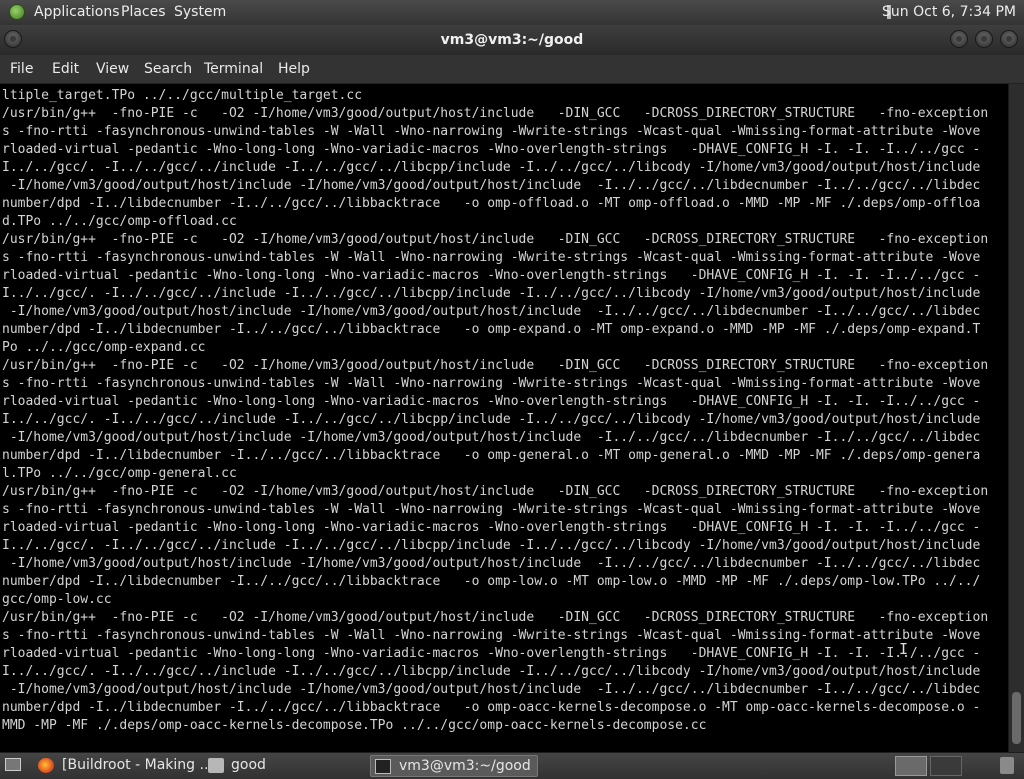 The width and height of the screenshot is (1024, 779). What do you see at coordinates (112, 69) in the screenshot?
I see `menu-view: View` at bounding box center [112, 69].